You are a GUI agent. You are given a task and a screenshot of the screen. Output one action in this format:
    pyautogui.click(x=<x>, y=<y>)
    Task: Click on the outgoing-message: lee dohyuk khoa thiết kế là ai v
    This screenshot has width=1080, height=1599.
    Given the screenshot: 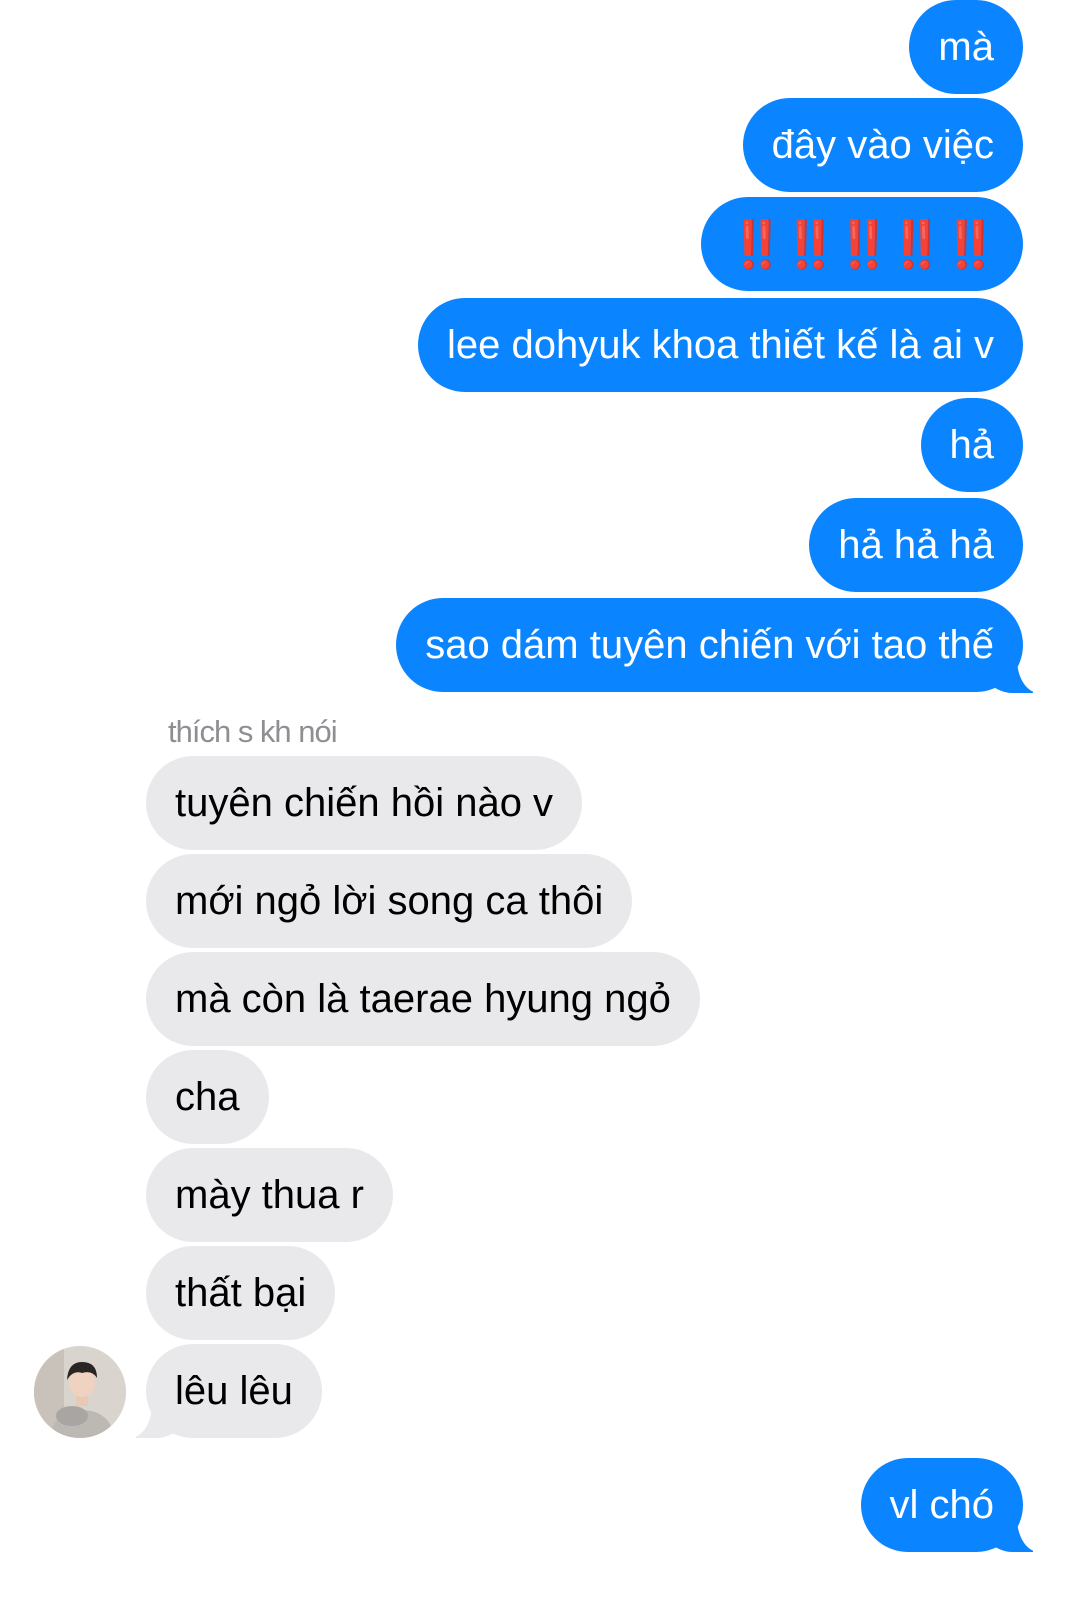 What is the action you would take?
    pyautogui.click(x=720, y=345)
    